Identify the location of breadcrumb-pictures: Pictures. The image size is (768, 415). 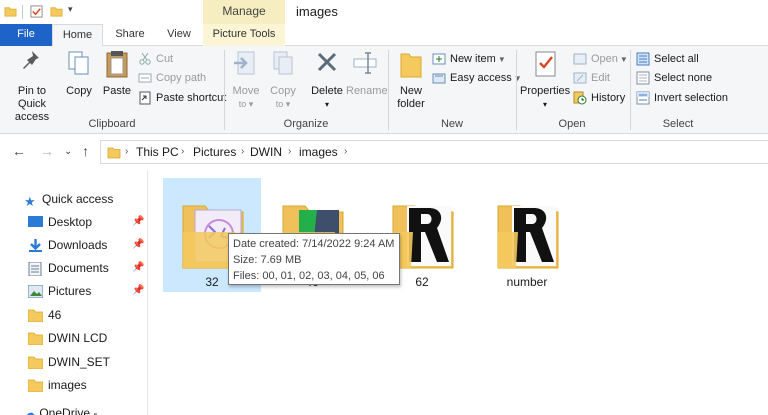
(214, 152).